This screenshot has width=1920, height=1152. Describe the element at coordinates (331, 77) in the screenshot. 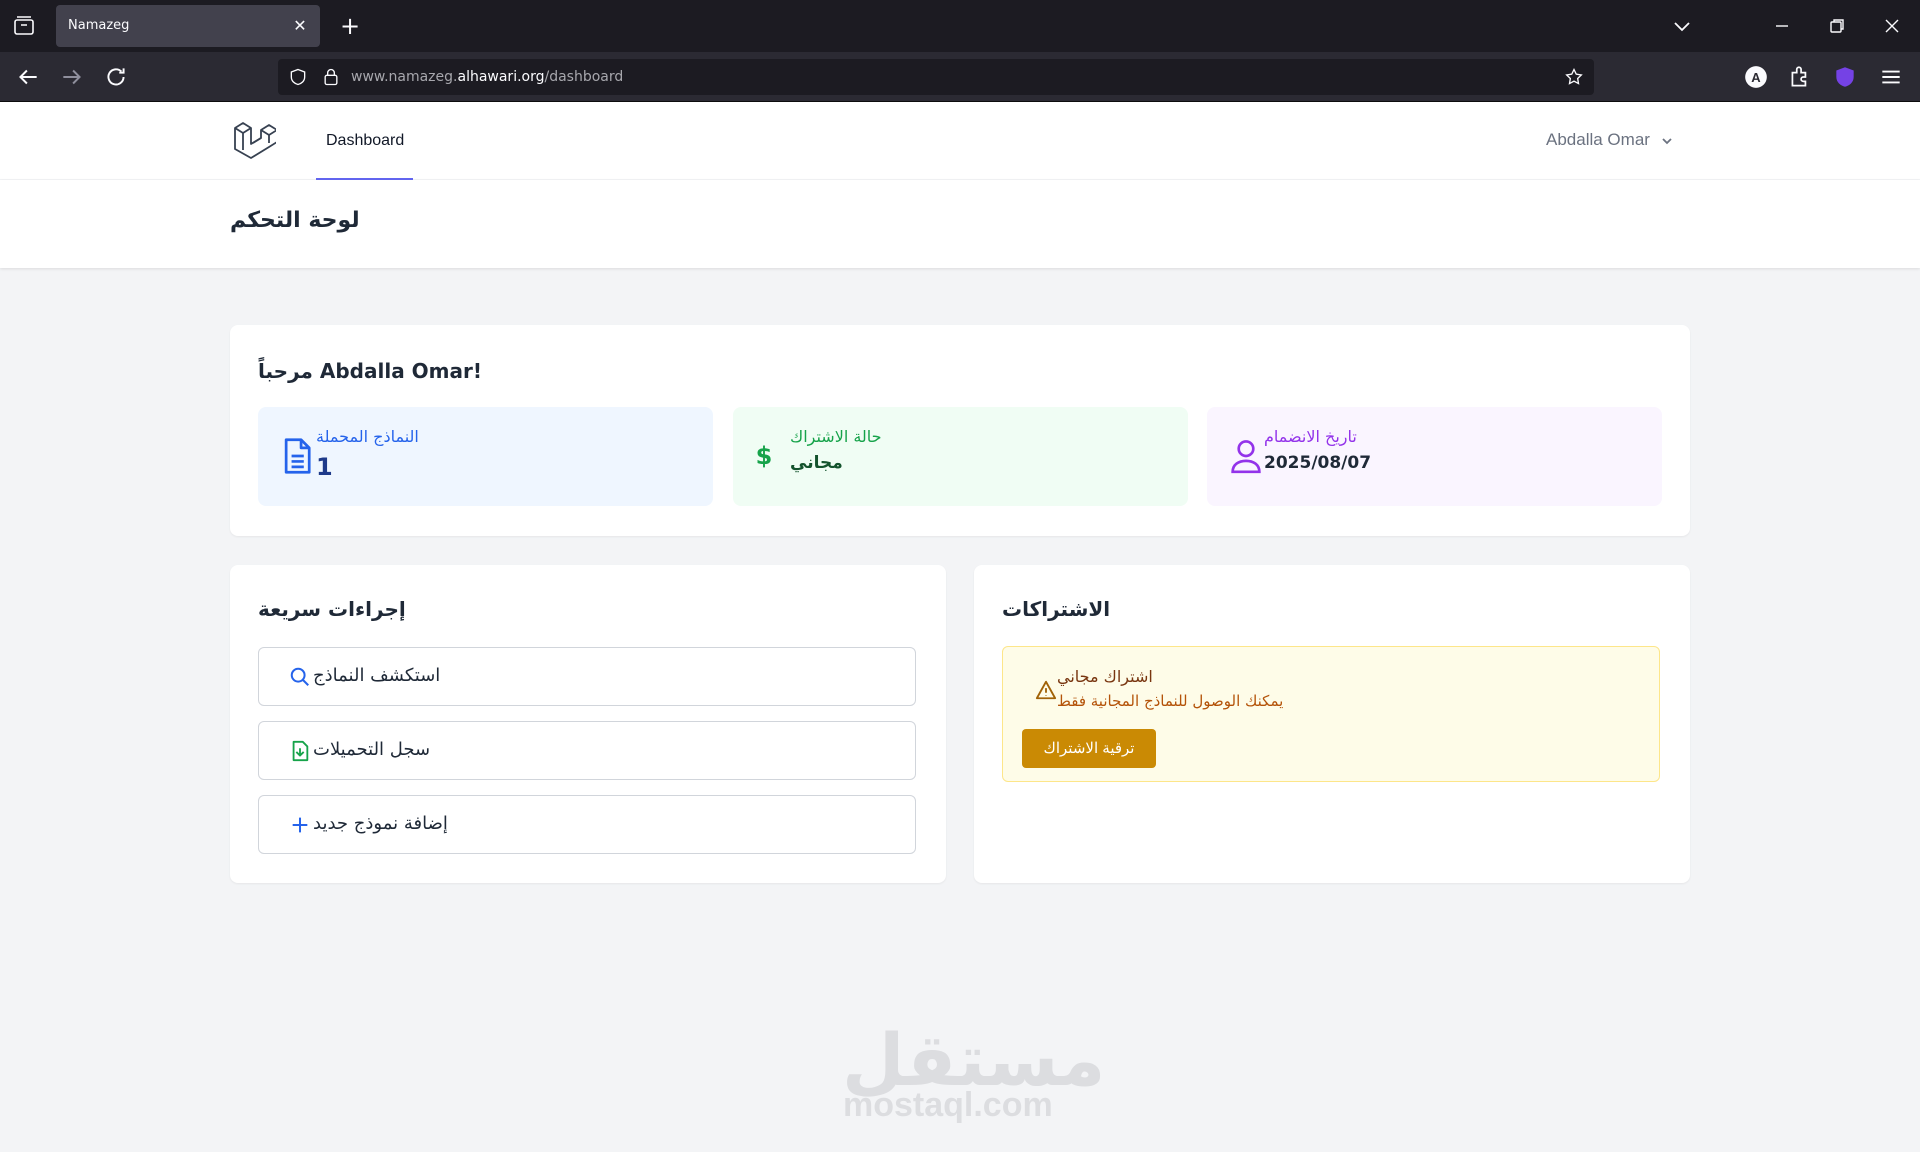

I see `lock-icon` at that location.